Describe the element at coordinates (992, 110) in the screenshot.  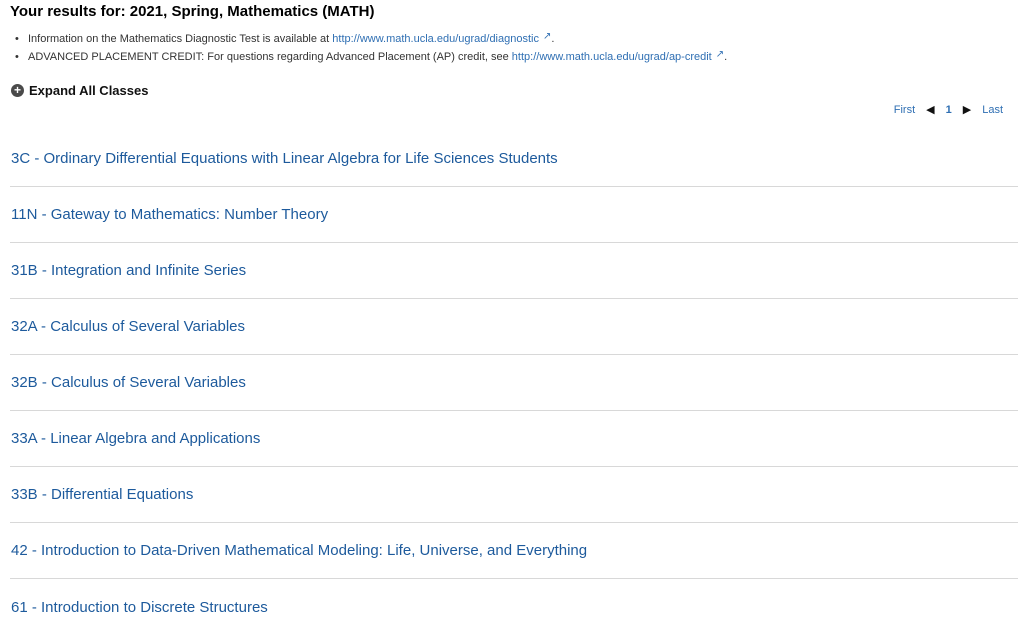
I see `pager-last-link: Last` at that location.